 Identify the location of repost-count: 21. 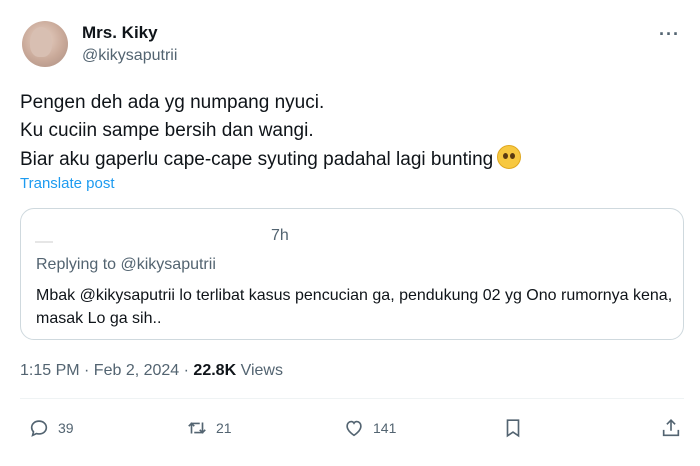
(224, 428).